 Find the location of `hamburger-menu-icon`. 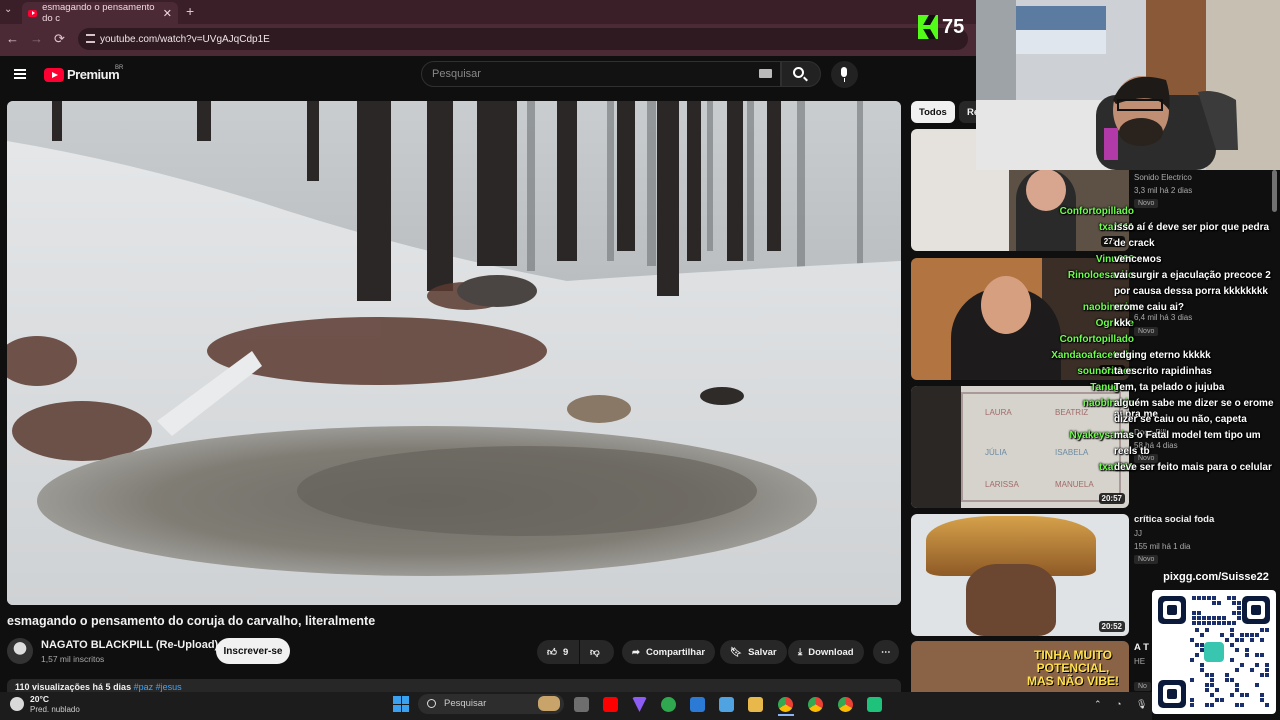

hamburger-menu-icon is located at coordinates (20, 74).